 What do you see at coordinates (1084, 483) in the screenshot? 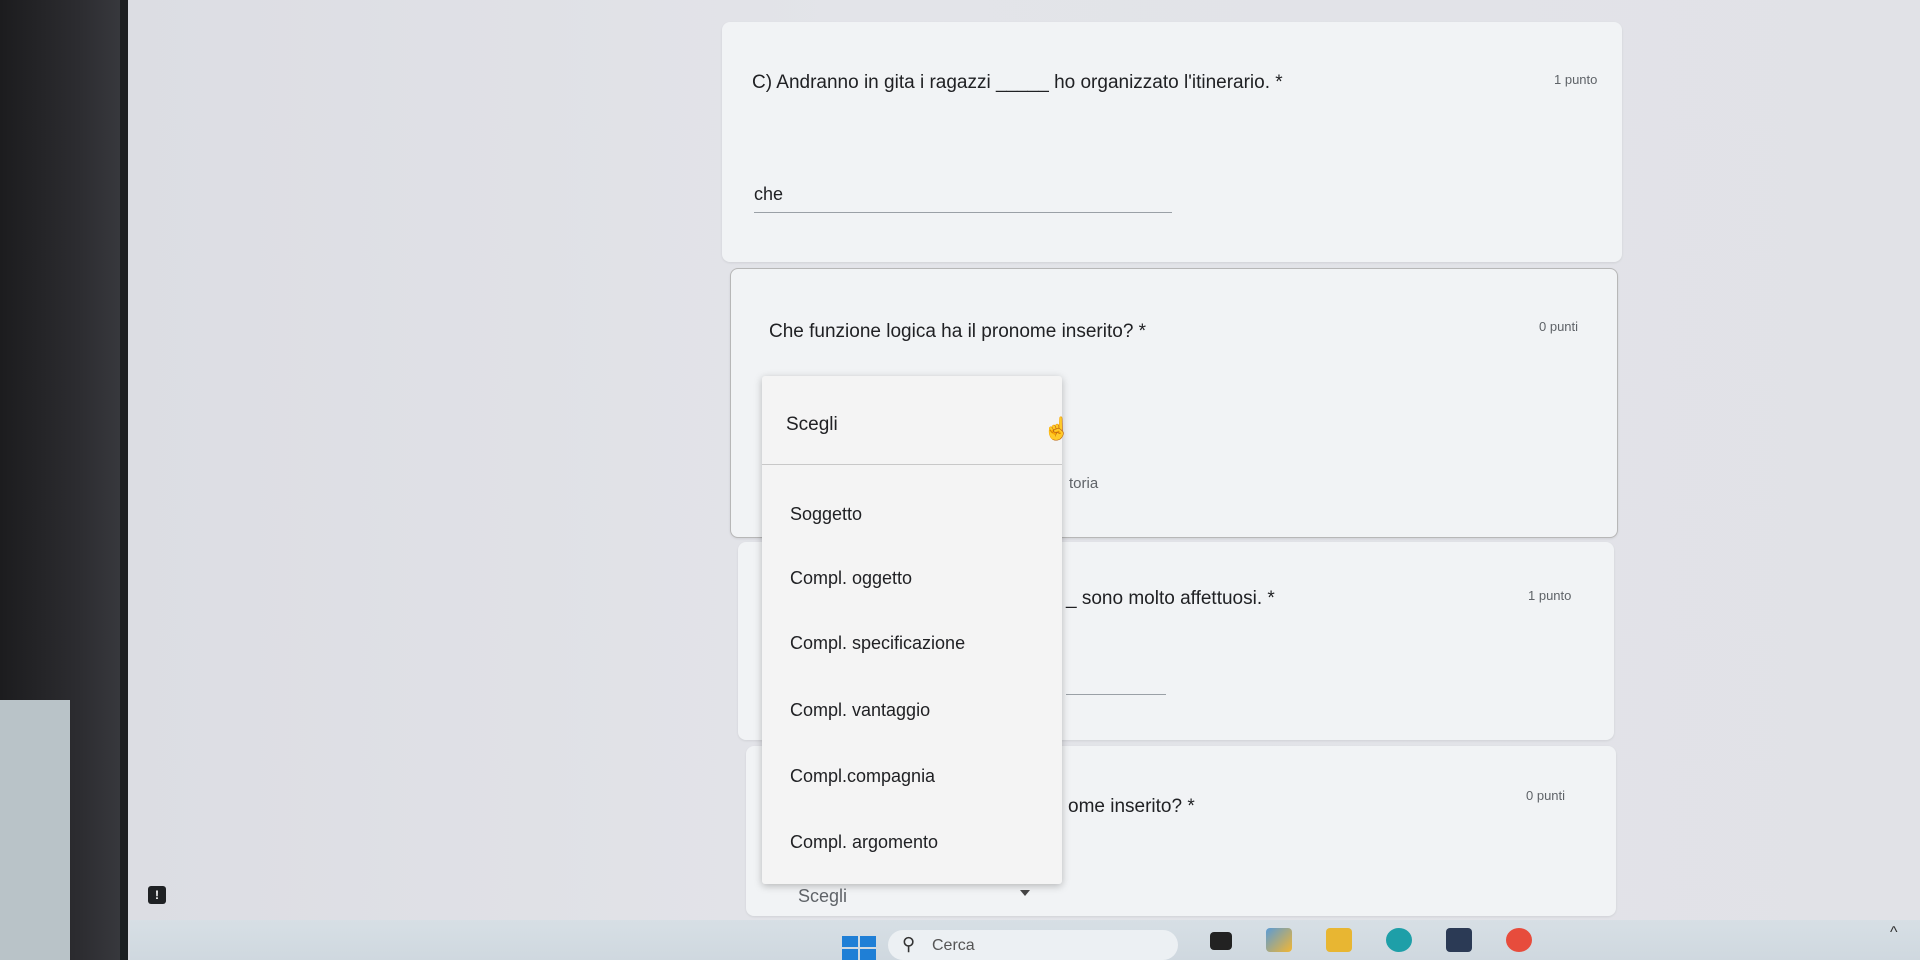
I see `validation-message: toria` at bounding box center [1084, 483].